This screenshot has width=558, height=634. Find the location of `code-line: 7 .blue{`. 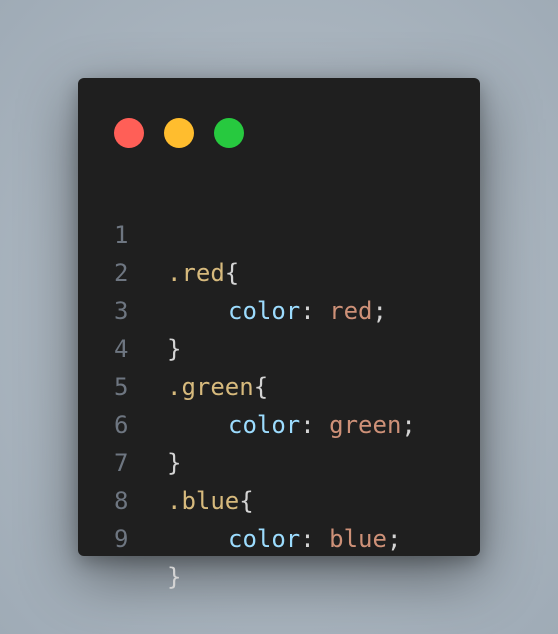

code-line: 7 .blue{ is located at coordinates (279, 460).